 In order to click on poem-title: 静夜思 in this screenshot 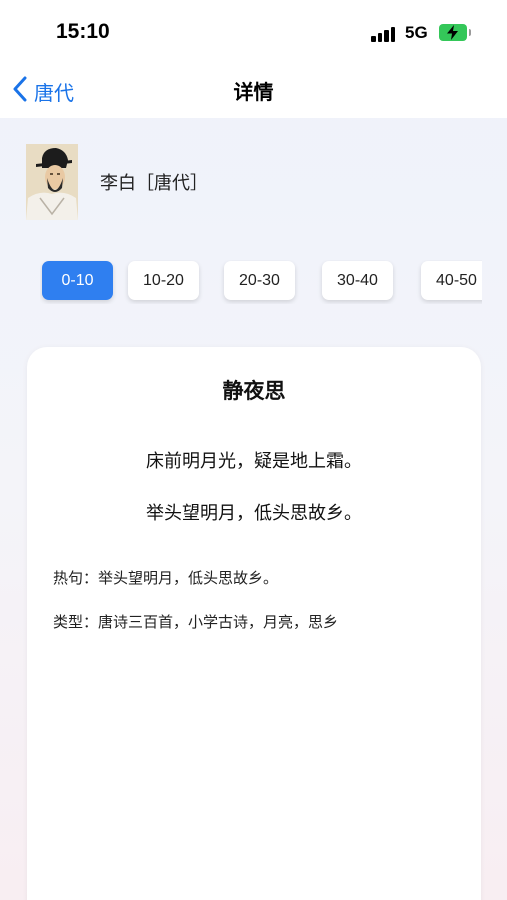, I will do `click(254, 391)`.